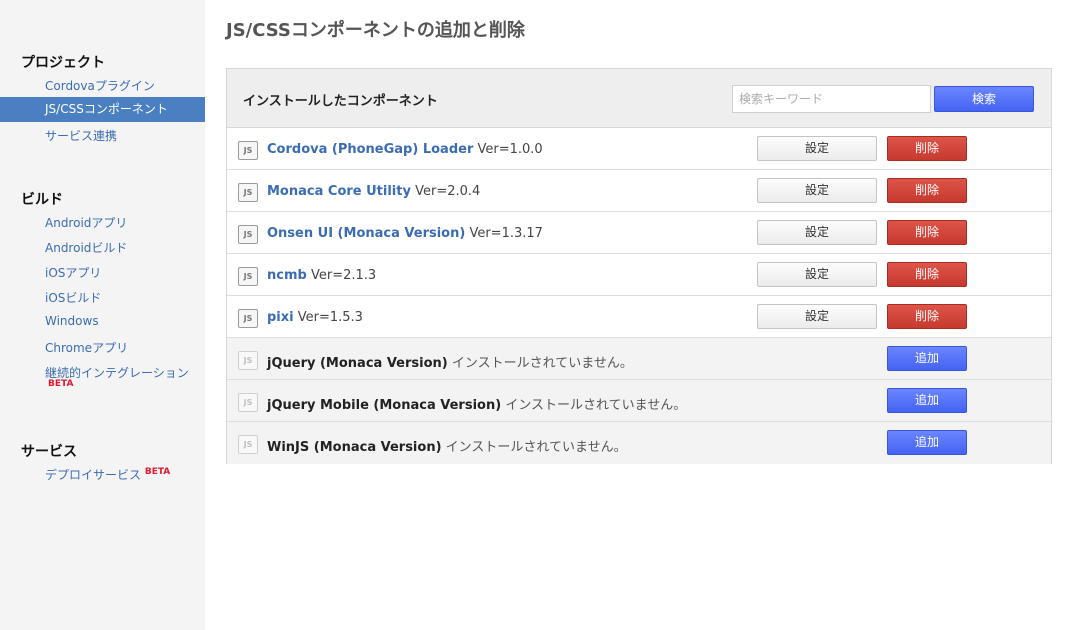 This screenshot has width=1065, height=630. What do you see at coordinates (639, 275) in the screenshot?
I see `installed-component-row: JS ncmb Ver=2.1.3 設定 削除` at bounding box center [639, 275].